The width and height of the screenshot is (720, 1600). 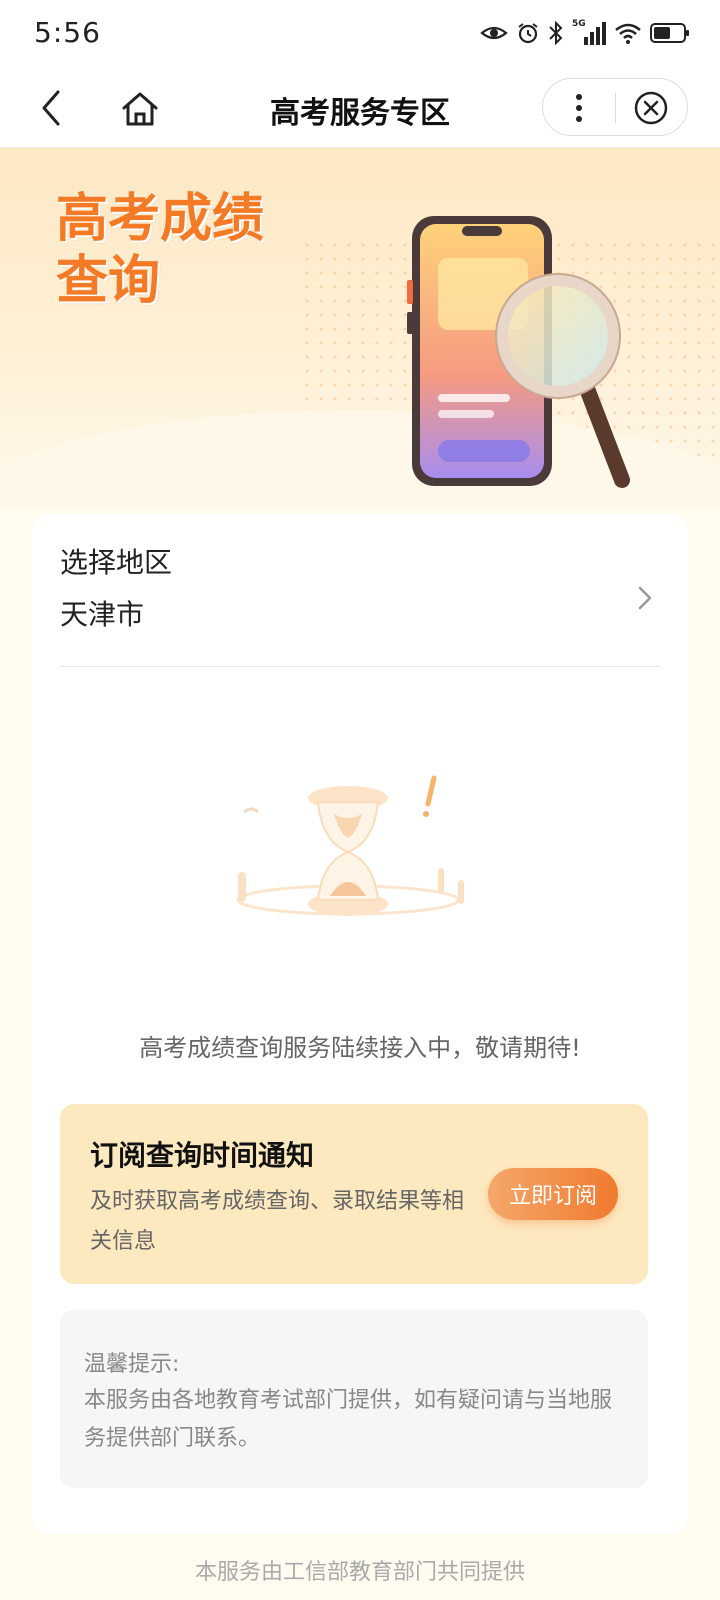 I want to click on signal-icon: 5G, so click(x=589, y=32).